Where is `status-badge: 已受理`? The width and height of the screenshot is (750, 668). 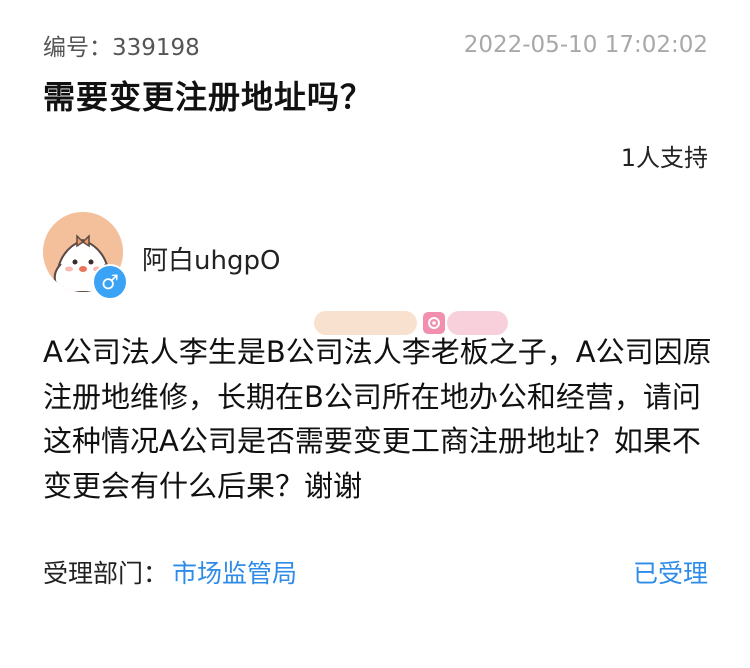
status-badge: 已受理 is located at coordinates (670, 573).